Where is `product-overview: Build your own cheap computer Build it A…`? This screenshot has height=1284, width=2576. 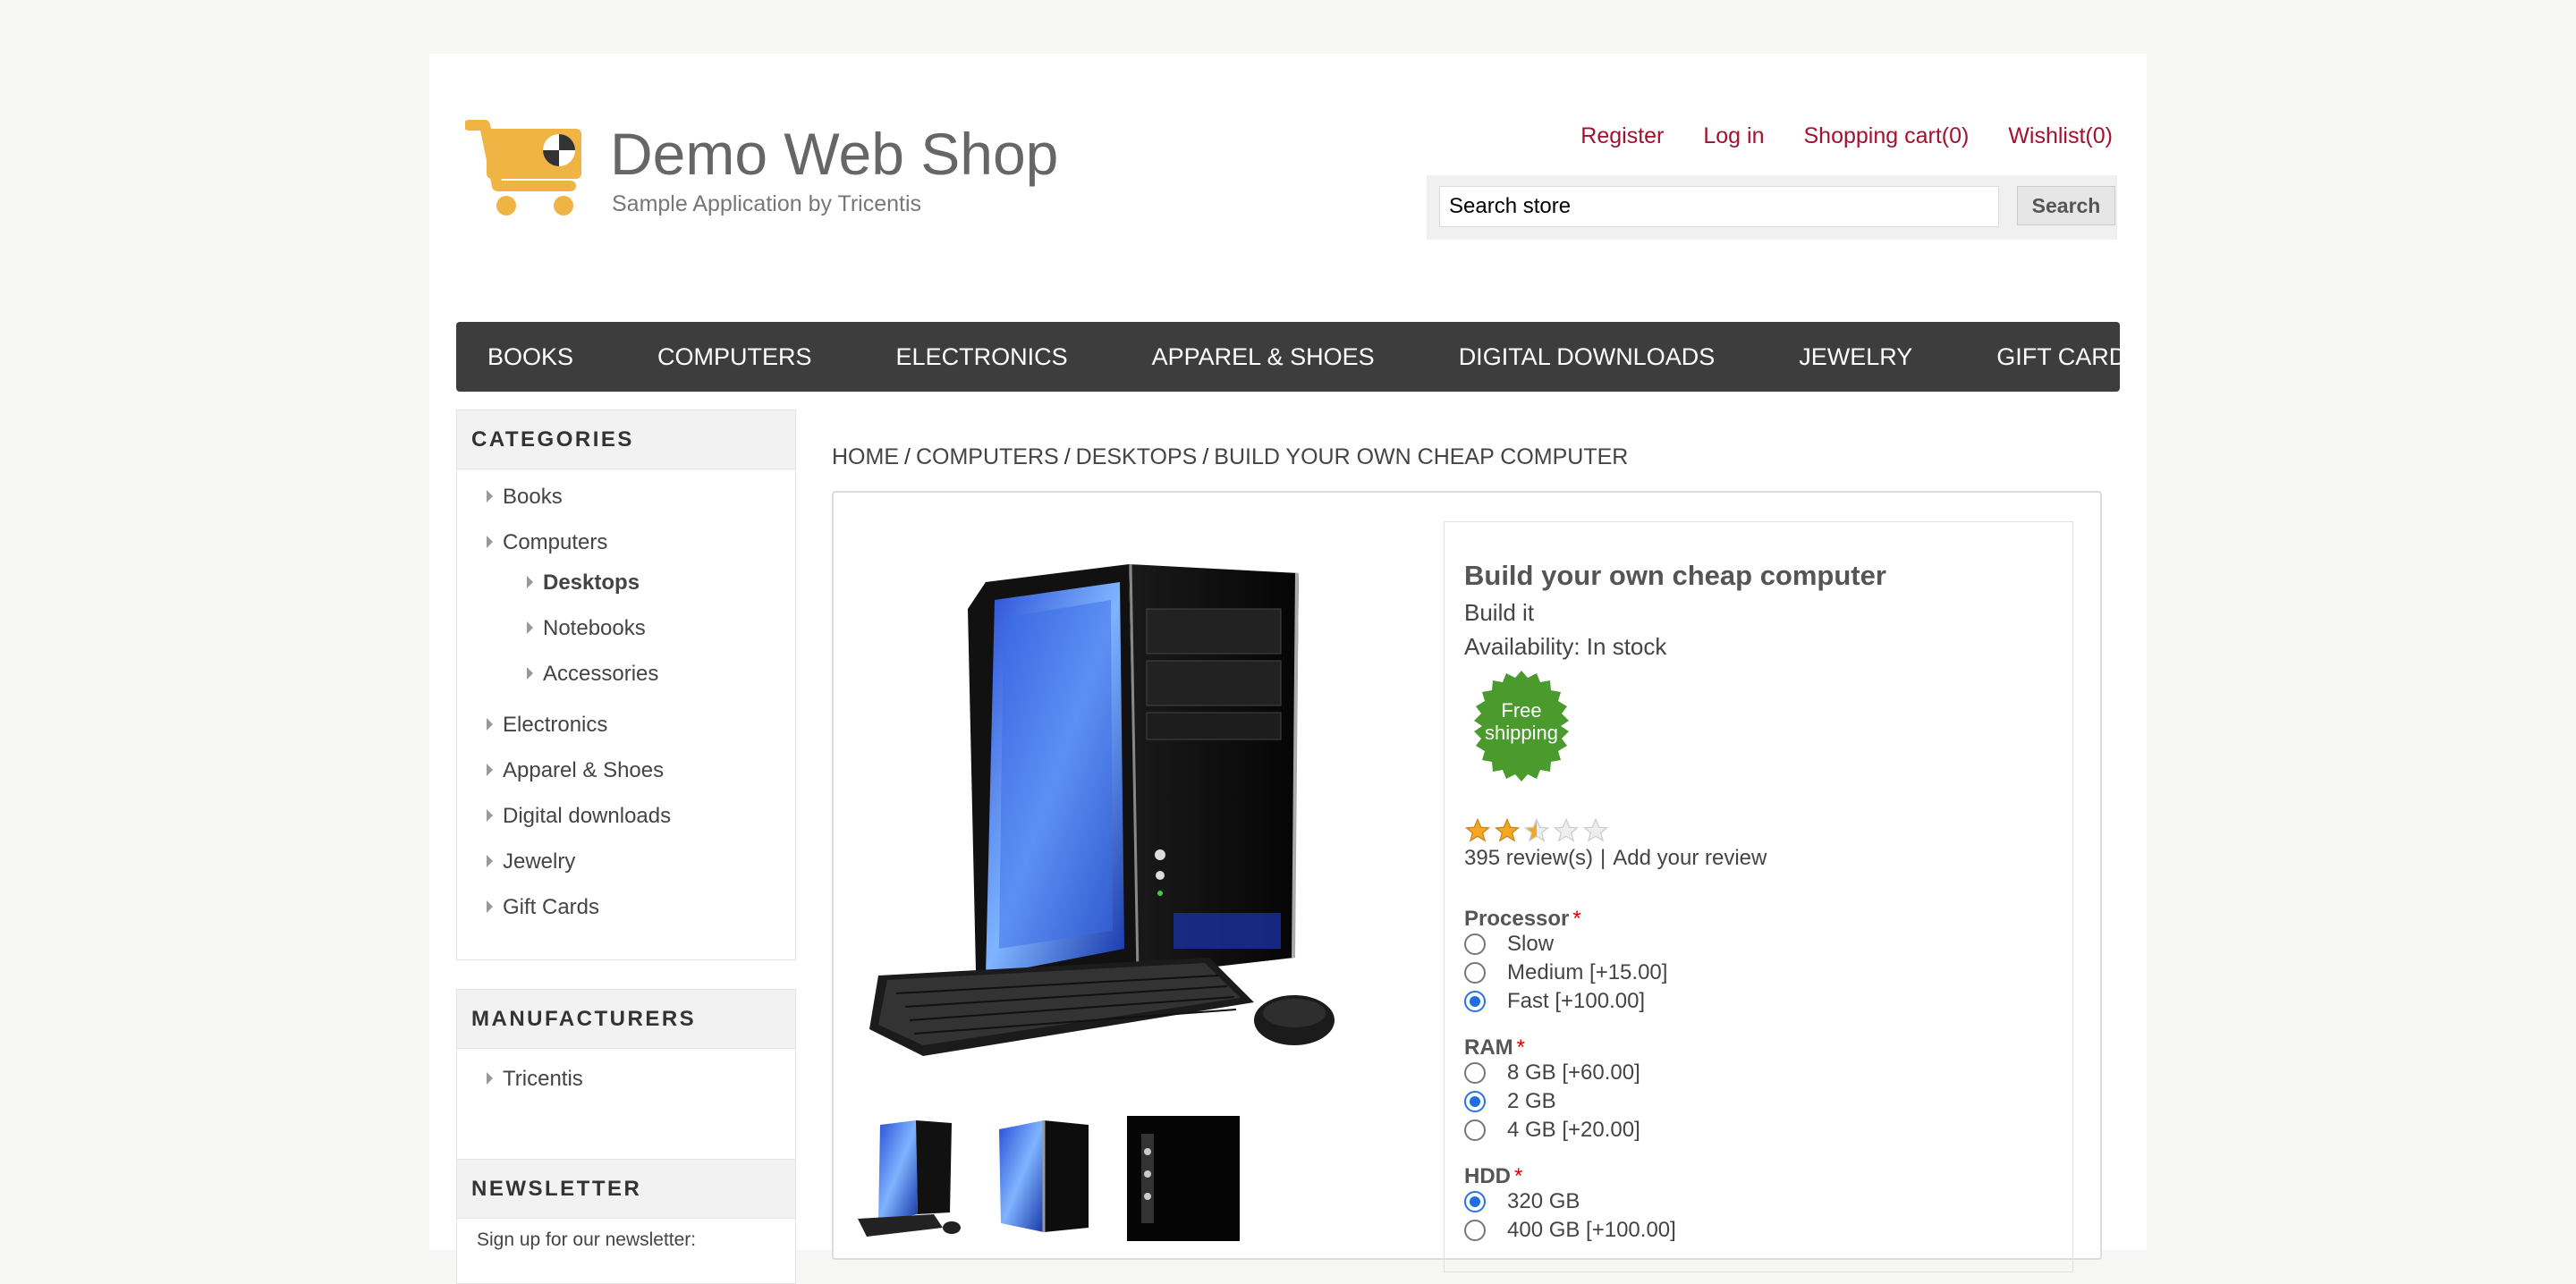
product-overview: Build your own cheap computer Build it A… is located at coordinates (1758, 896).